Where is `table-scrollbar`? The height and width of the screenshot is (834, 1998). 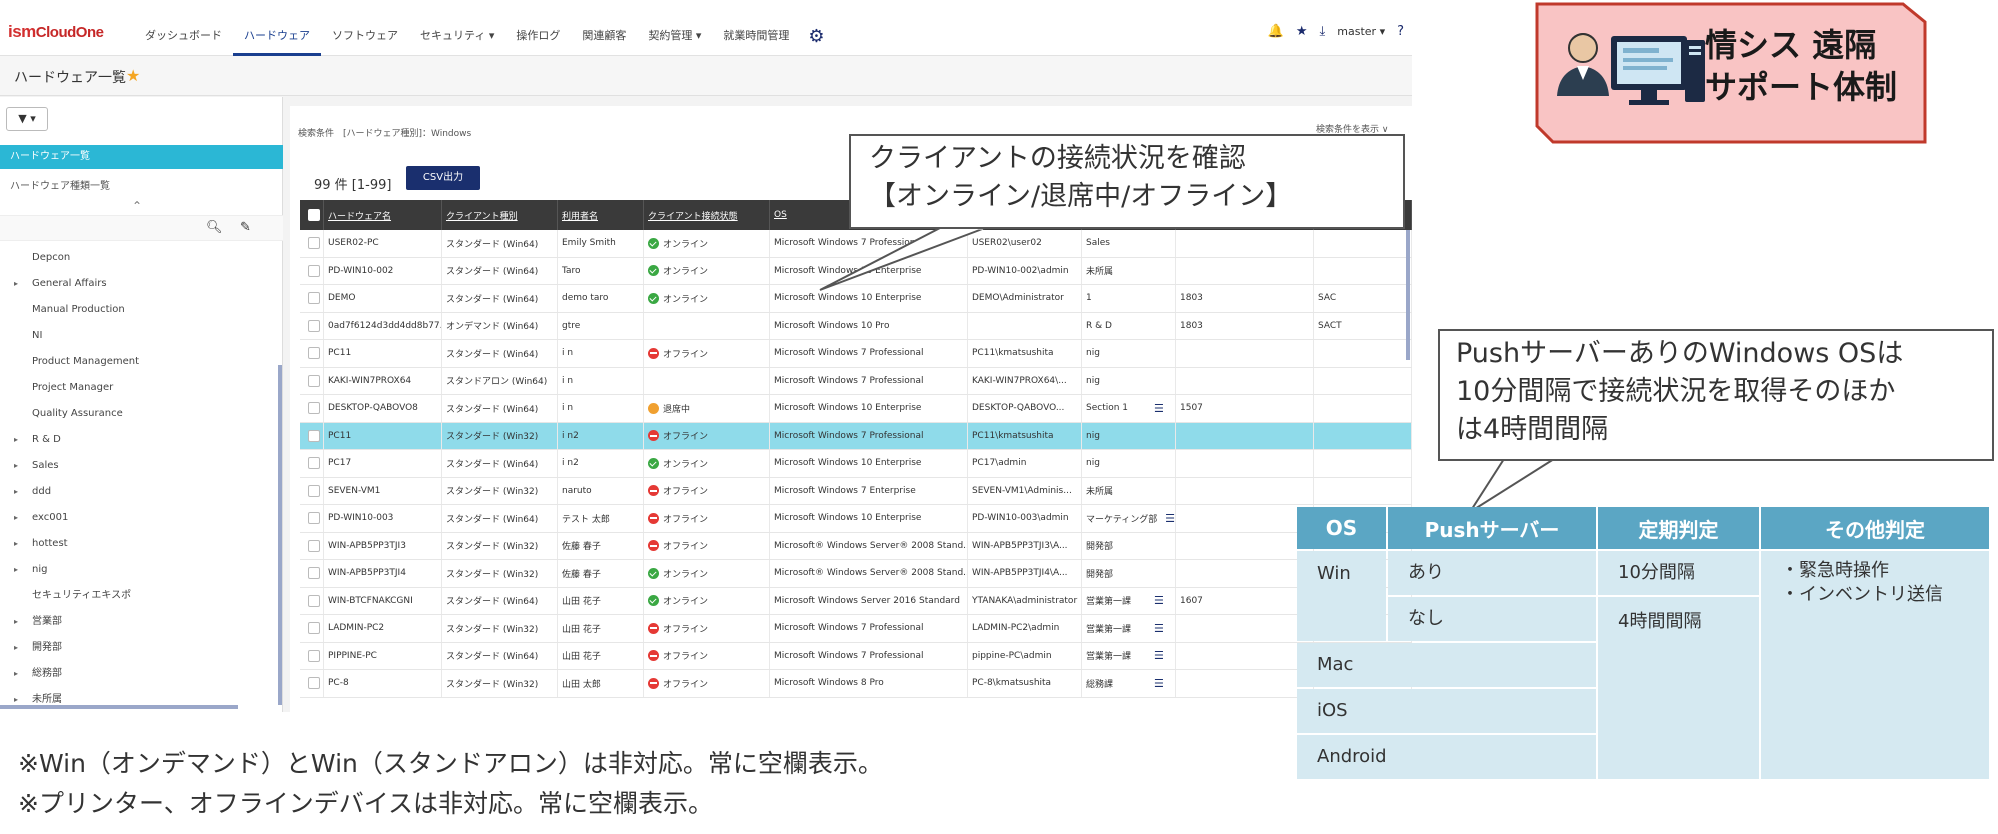
table-scrollbar is located at coordinates (1408, 295).